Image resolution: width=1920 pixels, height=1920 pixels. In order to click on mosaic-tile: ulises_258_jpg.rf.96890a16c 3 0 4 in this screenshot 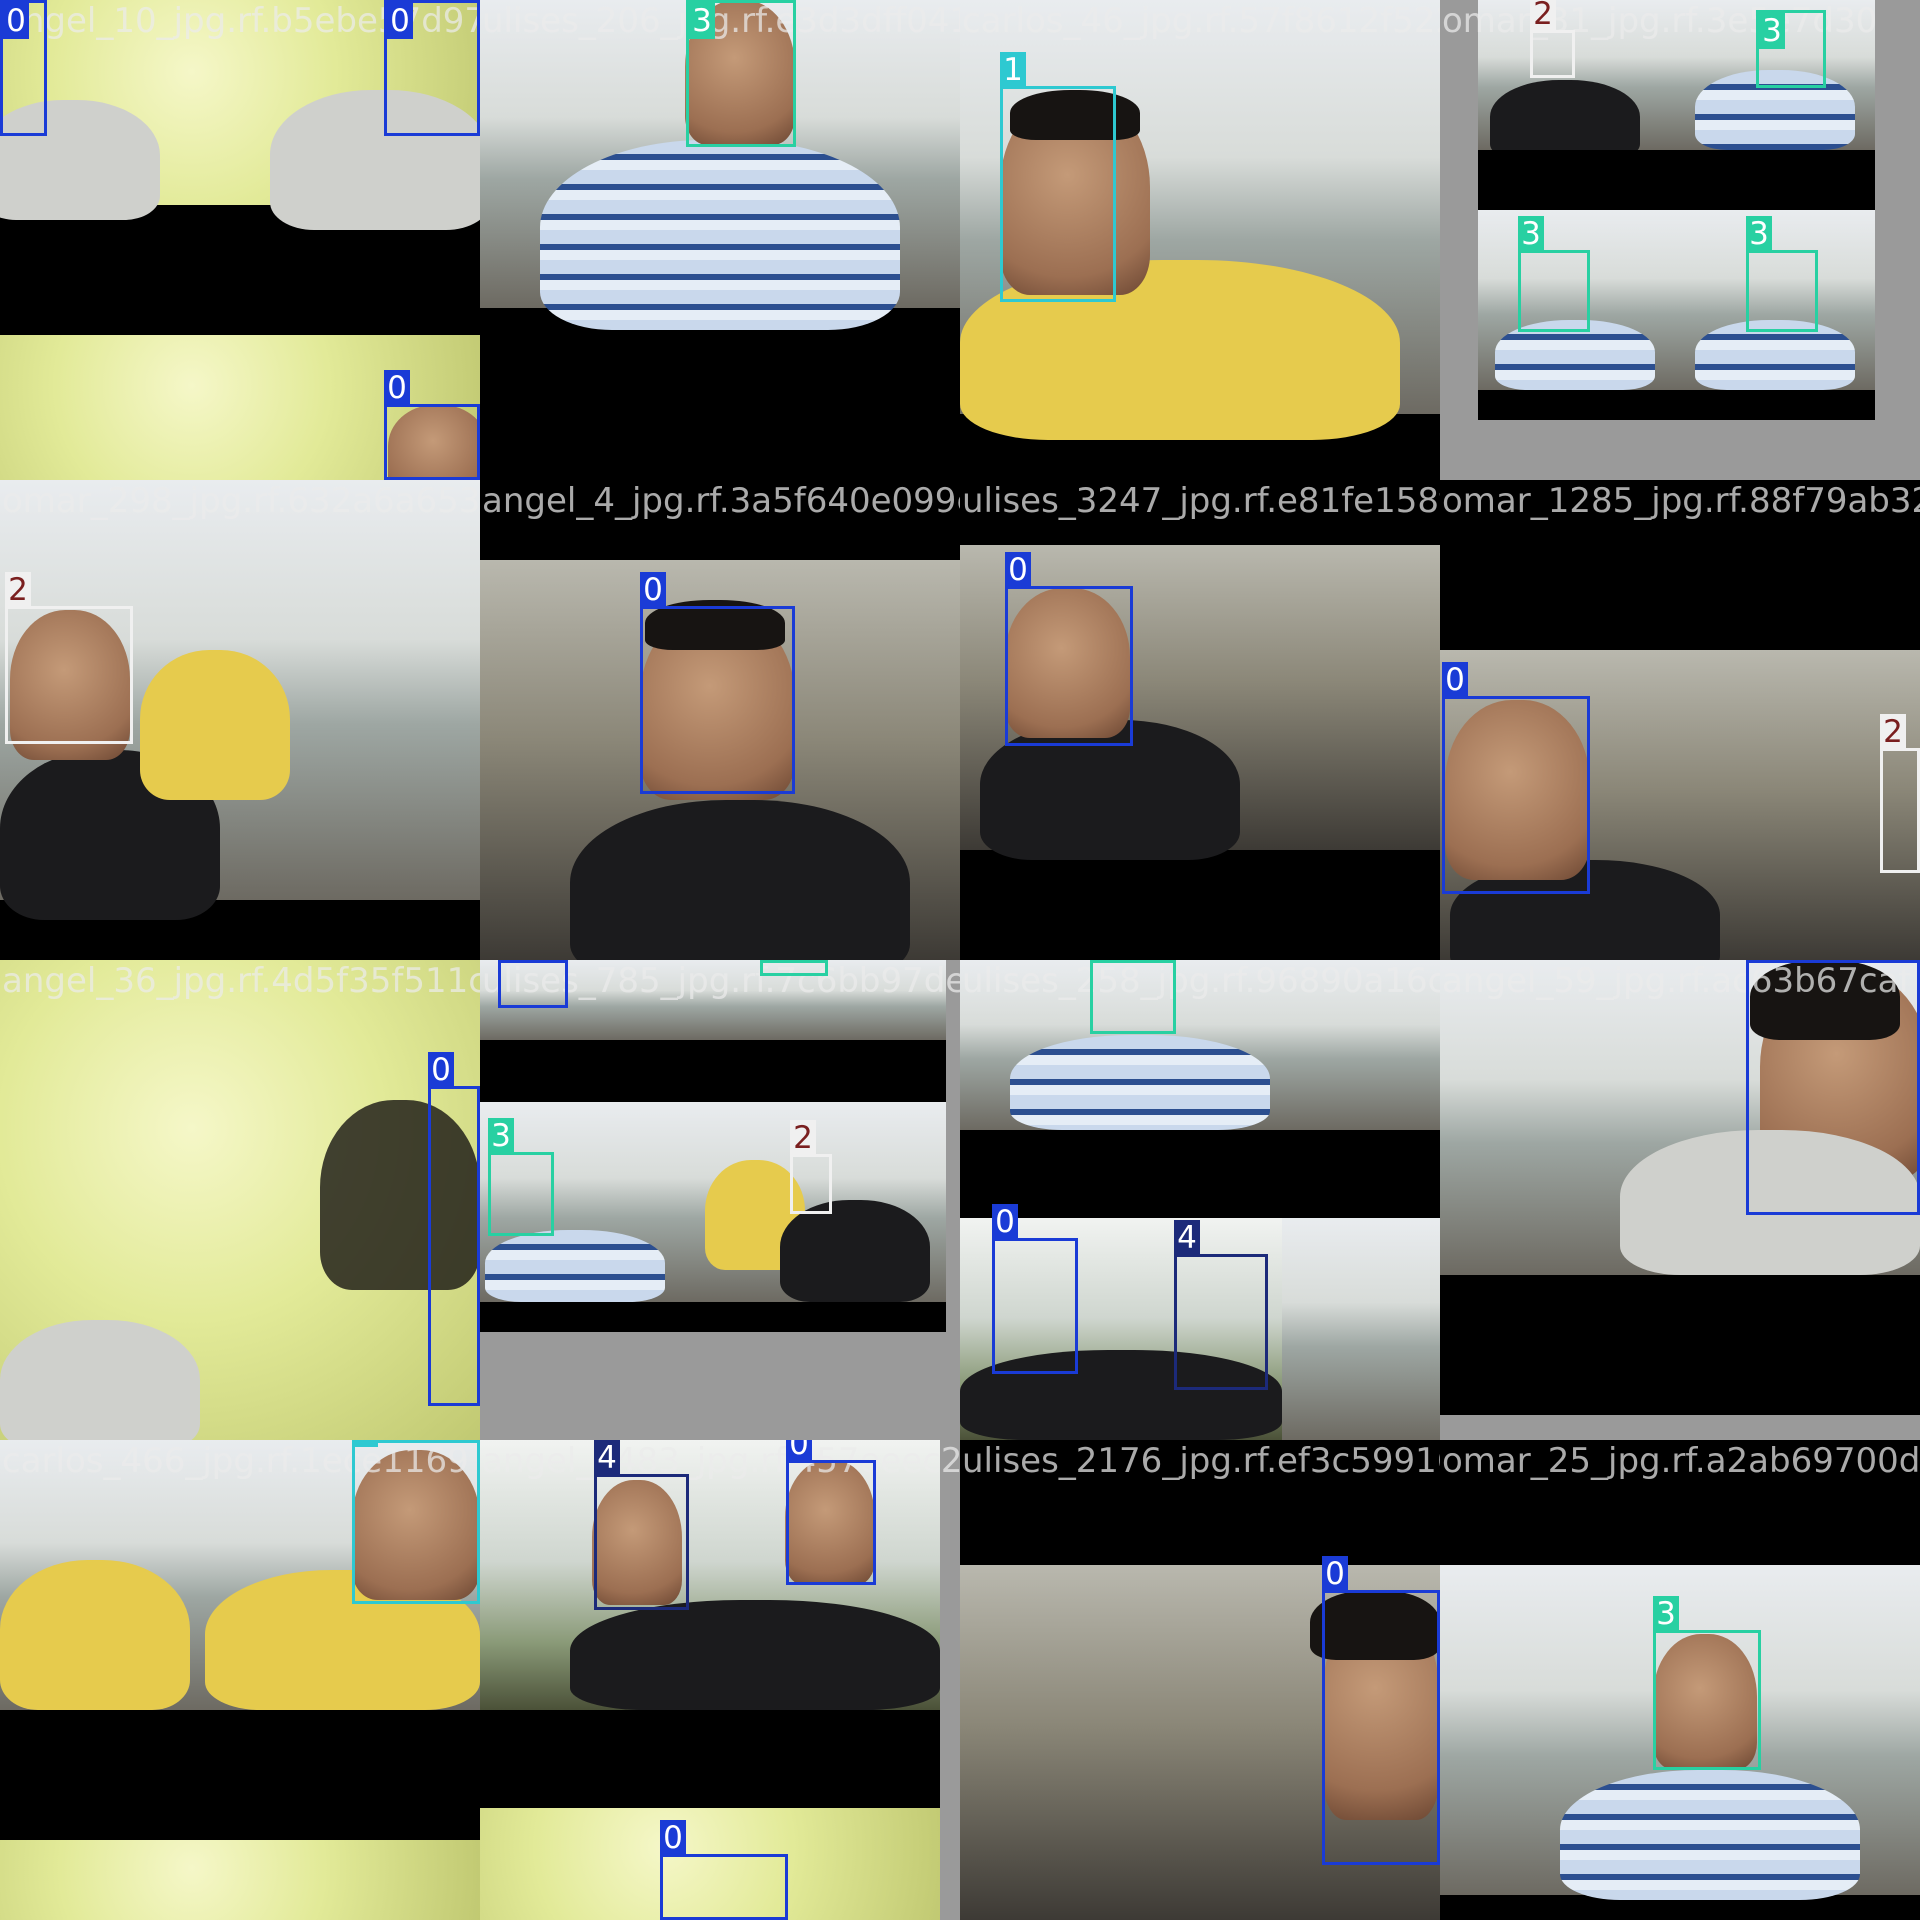, I will do `click(1200, 1200)`.